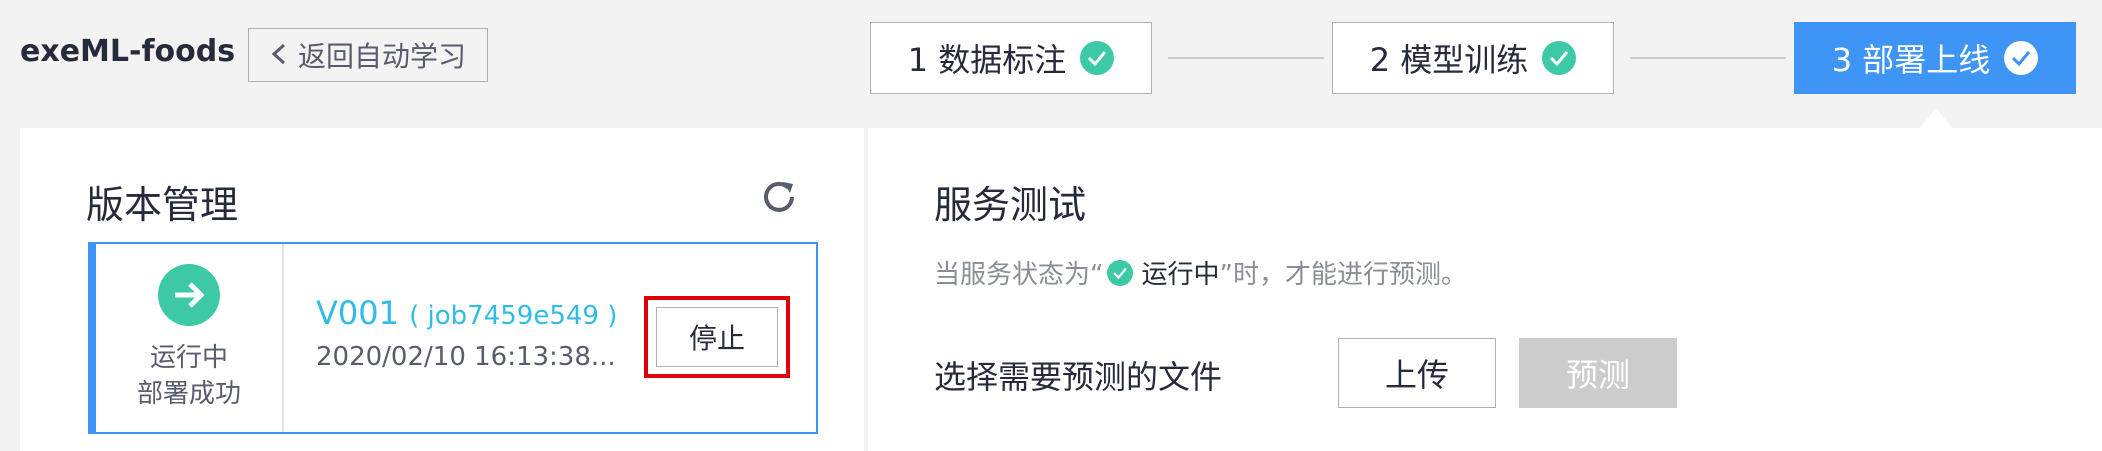 This screenshot has height=451, width=2102. What do you see at coordinates (188, 394) in the screenshot?
I see `status-deployed-text: 部署成功` at bounding box center [188, 394].